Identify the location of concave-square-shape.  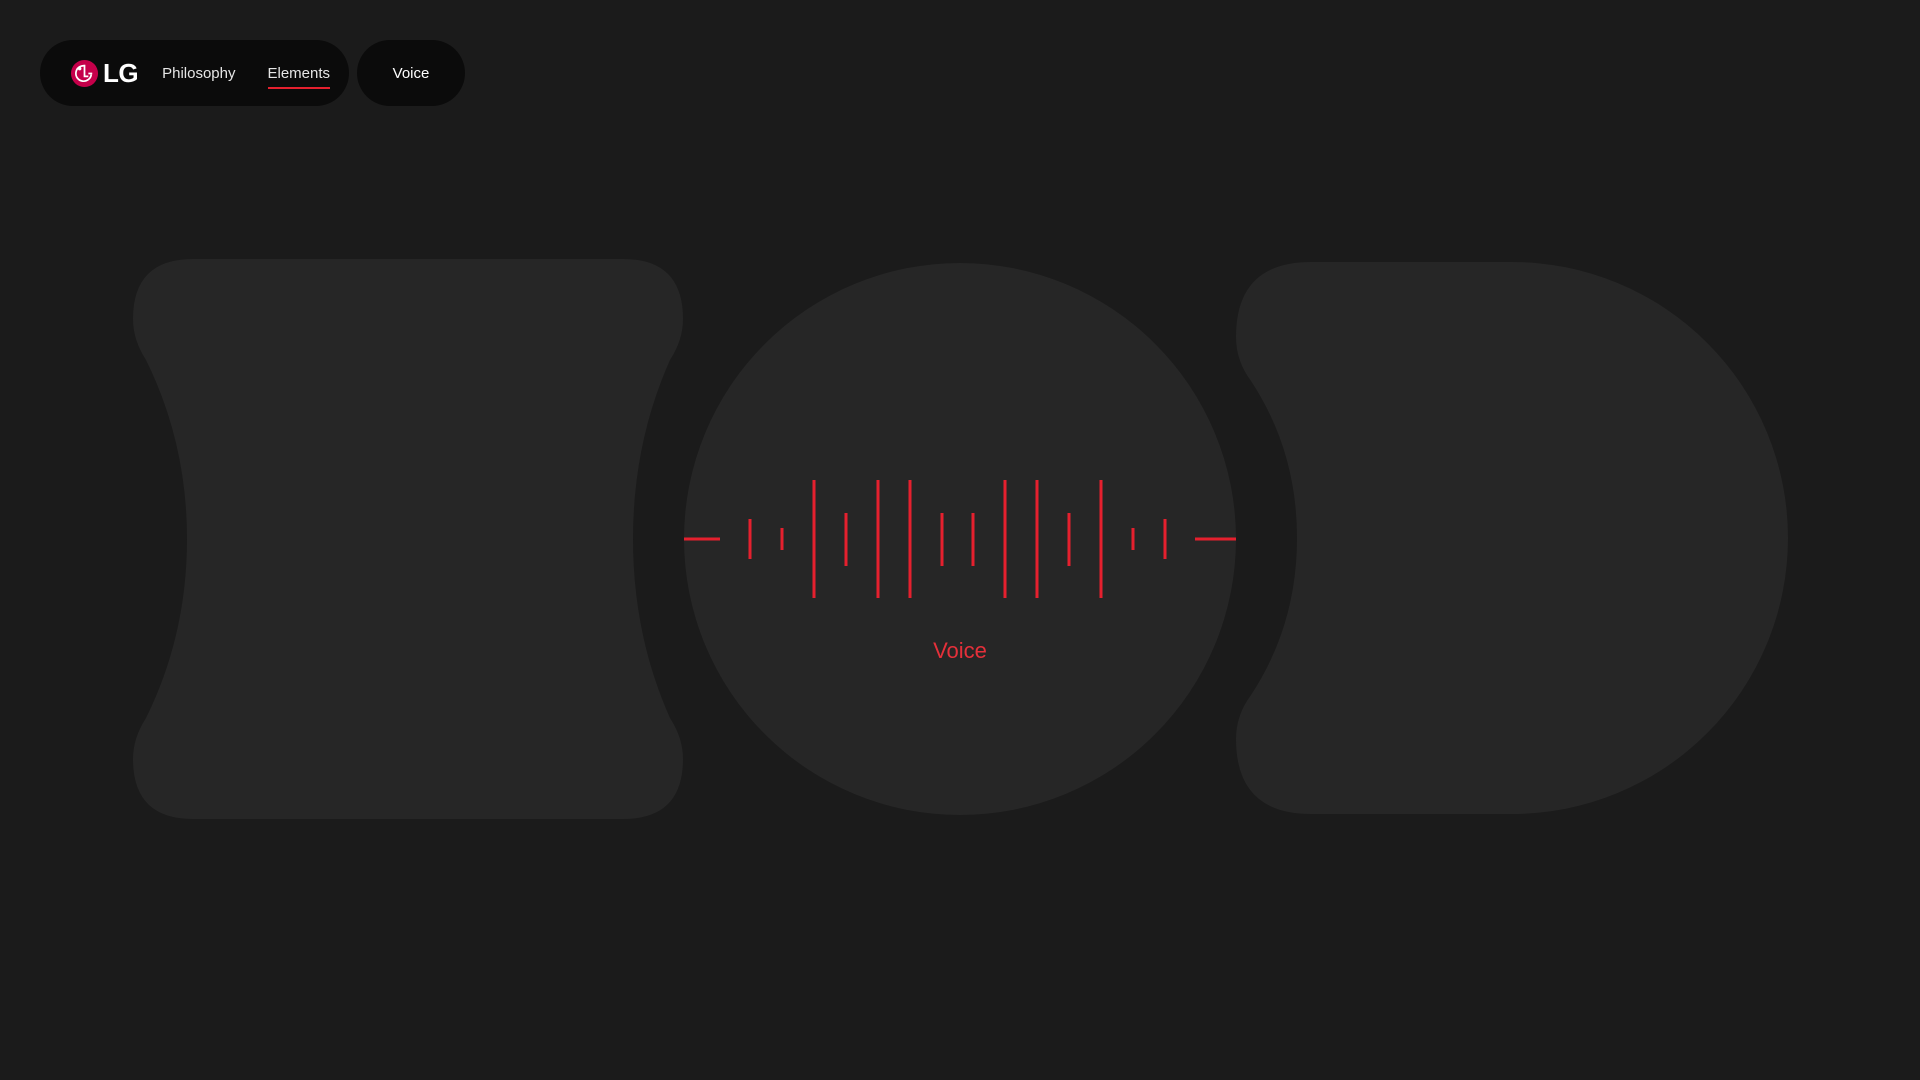
(408, 539).